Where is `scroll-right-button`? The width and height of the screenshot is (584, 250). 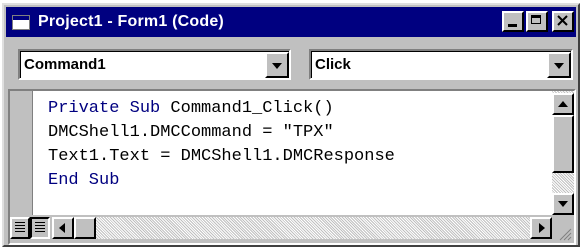 scroll-right-button is located at coordinates (541, 228).